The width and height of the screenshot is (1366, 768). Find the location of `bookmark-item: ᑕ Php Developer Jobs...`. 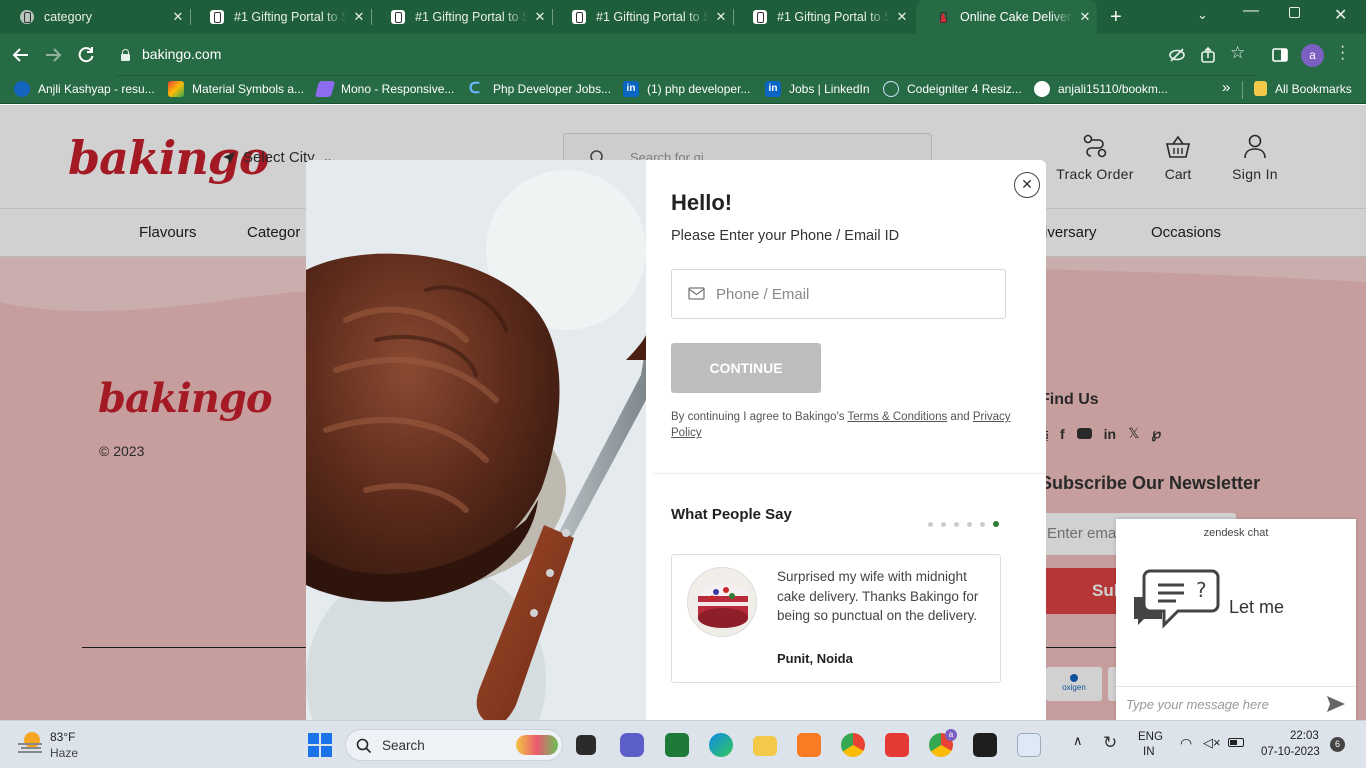

bookmark-item: ᑕ Php Developer Jobs... is located at coordinates (540, 89).